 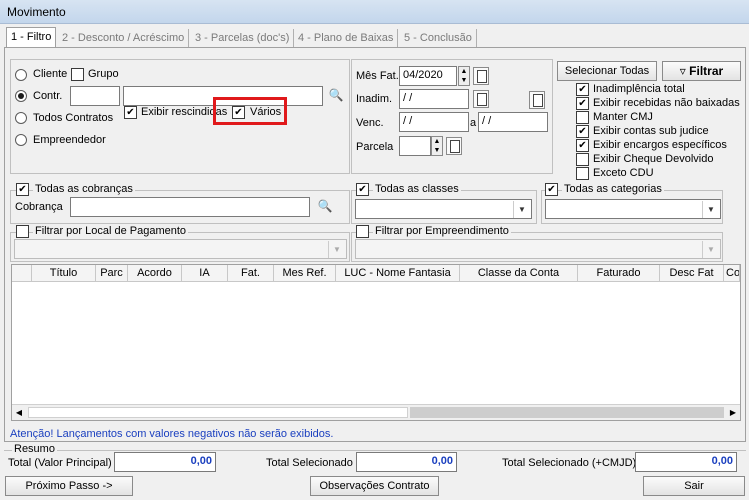 I want to click on total-selecionado-label: Total Selecionado, so click(x=309, y=463).